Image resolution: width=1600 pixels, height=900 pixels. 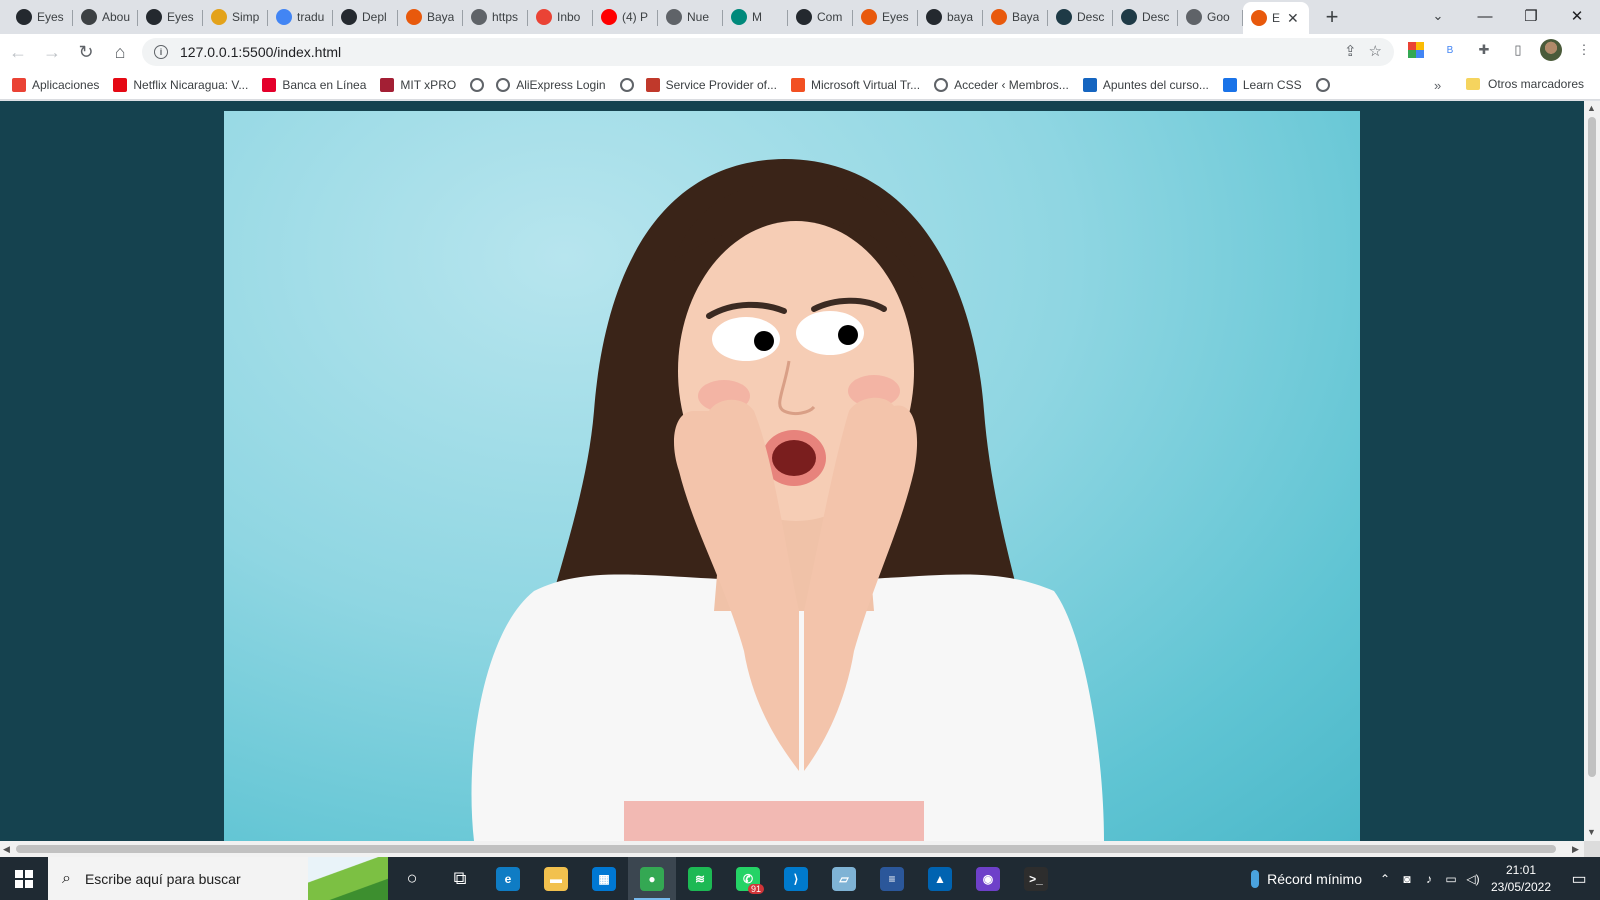 What do you see at coordinates (1438, 16) in the screenshot?
I see `tab-search-button: ⌄` at bounding box center [1438, 16].